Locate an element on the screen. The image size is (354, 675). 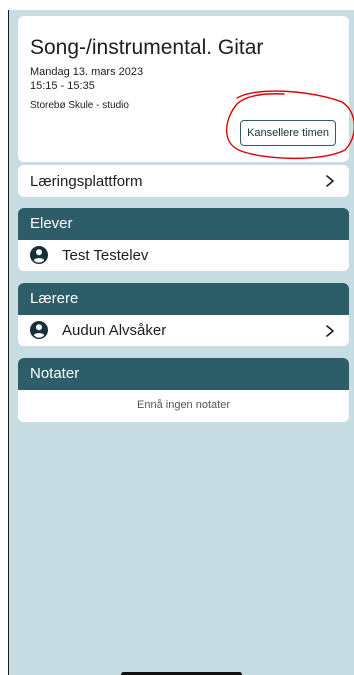
lesson-date: Mandag 13. mars 2023 is located at coordinates (87, 72).